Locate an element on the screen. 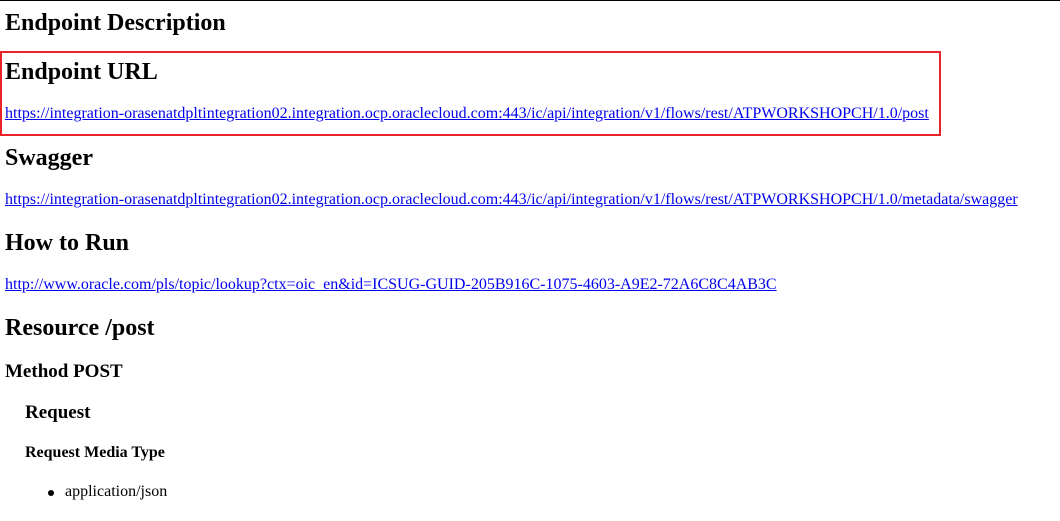  heading-how-to-run: How to Run is located at coordinates (67, 243).